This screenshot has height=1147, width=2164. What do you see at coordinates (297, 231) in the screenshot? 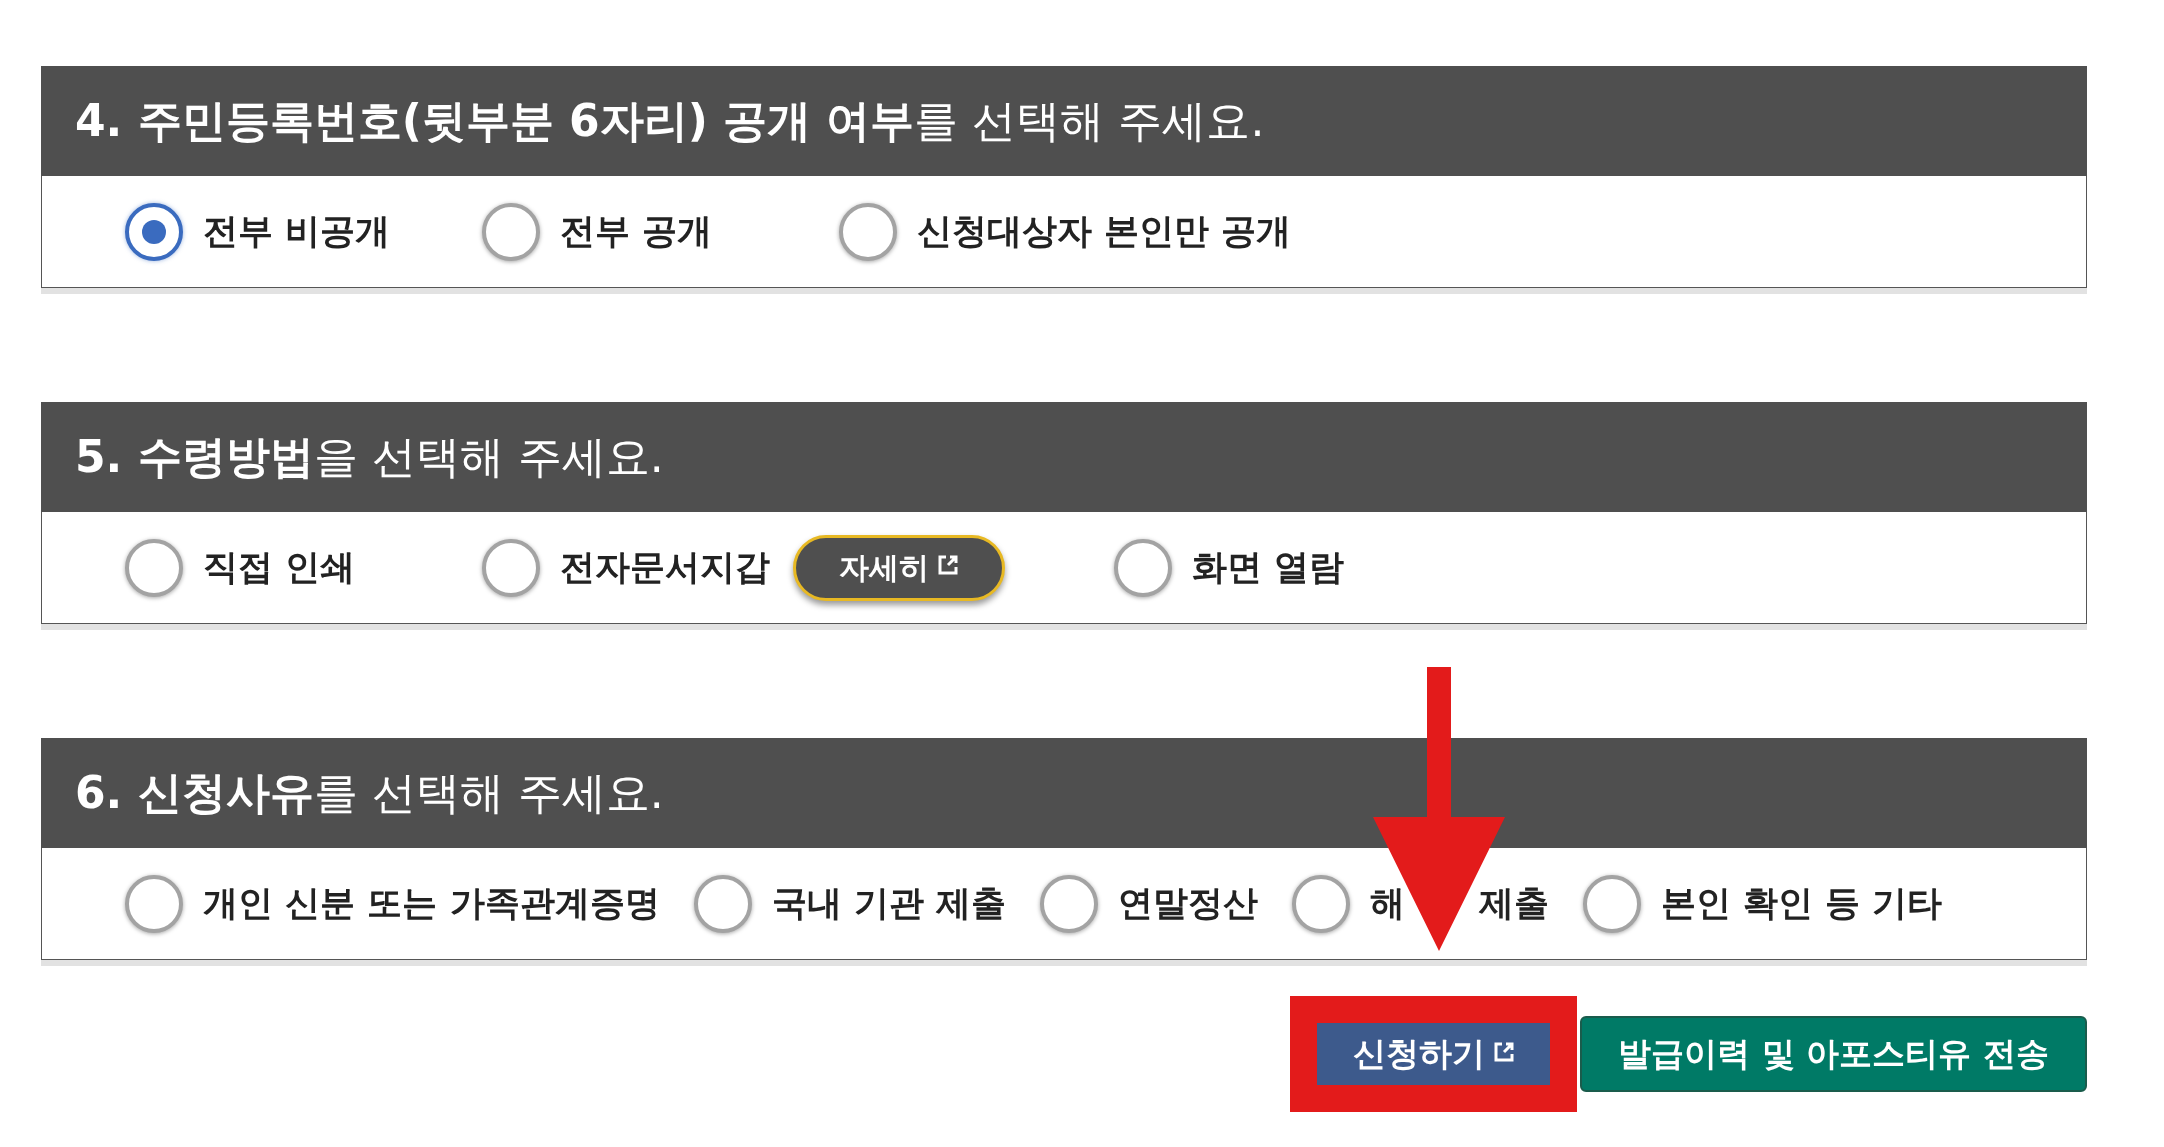
I see `option-label: 전부 비공개` at bounding box center [297, 231].